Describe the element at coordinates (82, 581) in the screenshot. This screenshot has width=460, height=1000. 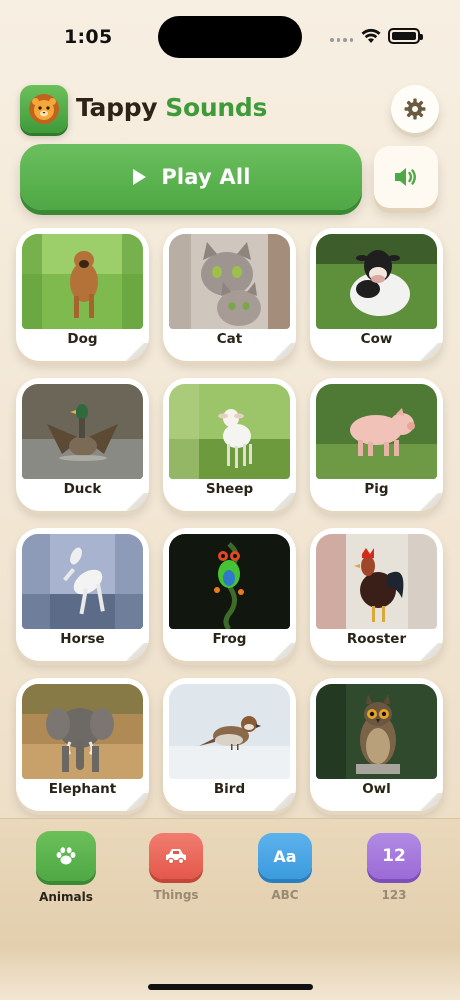
I see `horse-photo` at that location.